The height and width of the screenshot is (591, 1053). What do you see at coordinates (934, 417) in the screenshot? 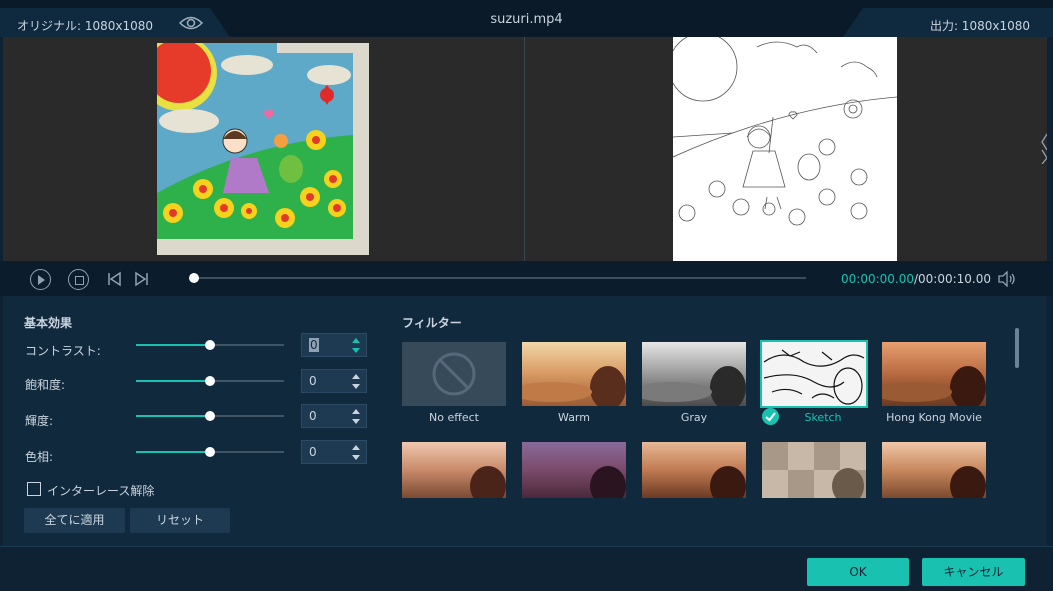
I see `filter-label-hong-kong-movie: Hong Kong Movie` at bounding box center [934, 417].